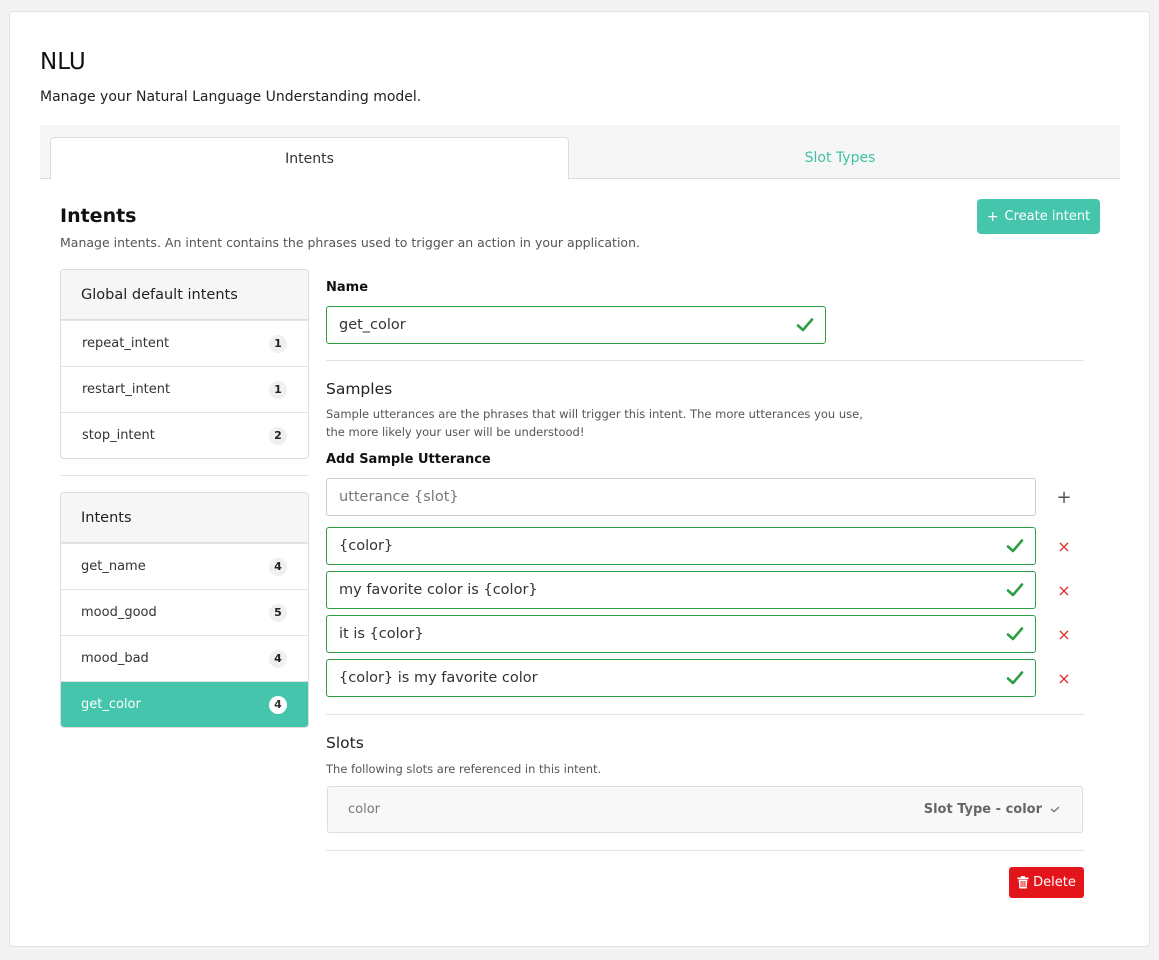 Image resolution: width=1159 pixels, height=960 pixels. Describe the element at coordinates (345, 743) in the screenshot. I see `slots-title: Slots` at that location.